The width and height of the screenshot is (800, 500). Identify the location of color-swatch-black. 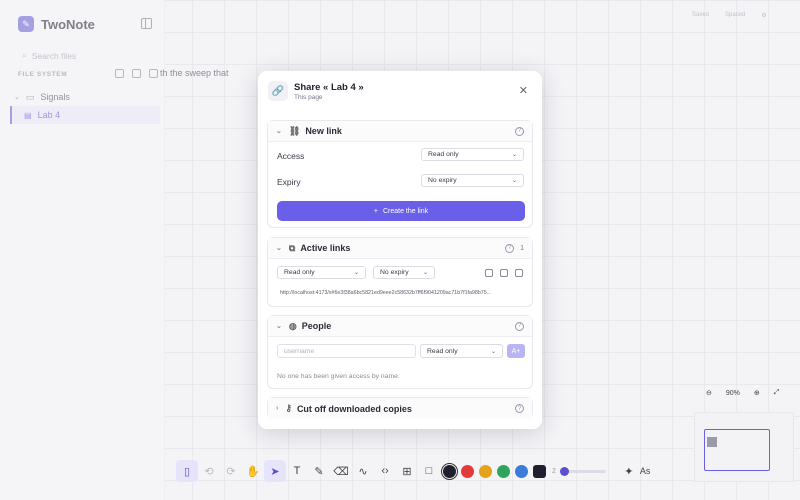
(449, 471).